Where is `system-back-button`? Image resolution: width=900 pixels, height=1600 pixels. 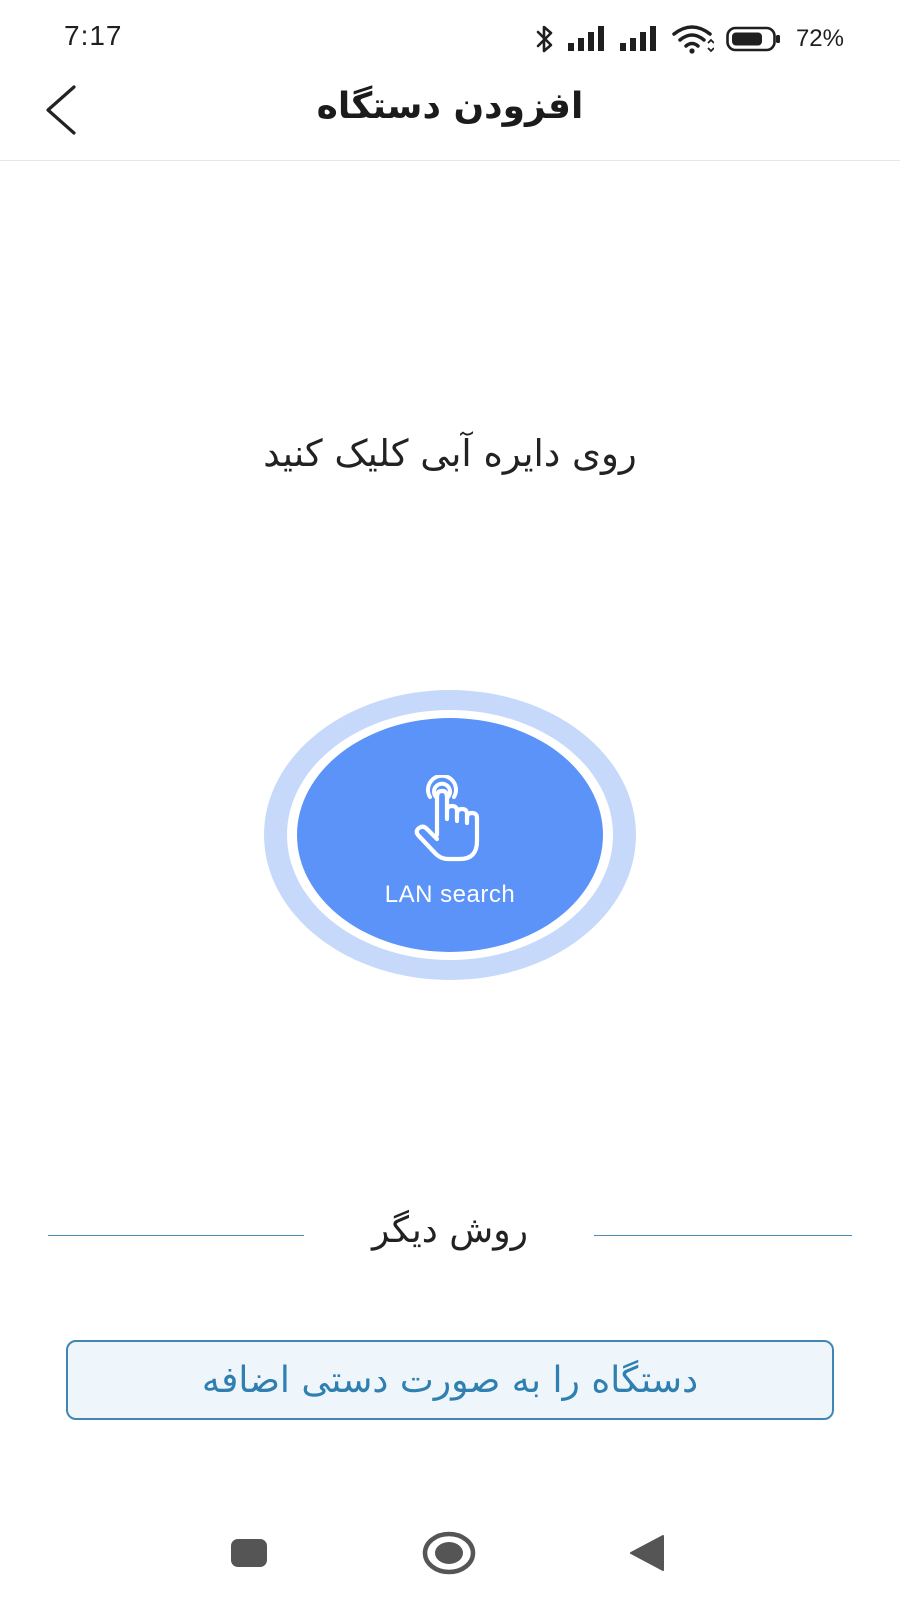
system-back-button is located at coordinates (647, 1555).